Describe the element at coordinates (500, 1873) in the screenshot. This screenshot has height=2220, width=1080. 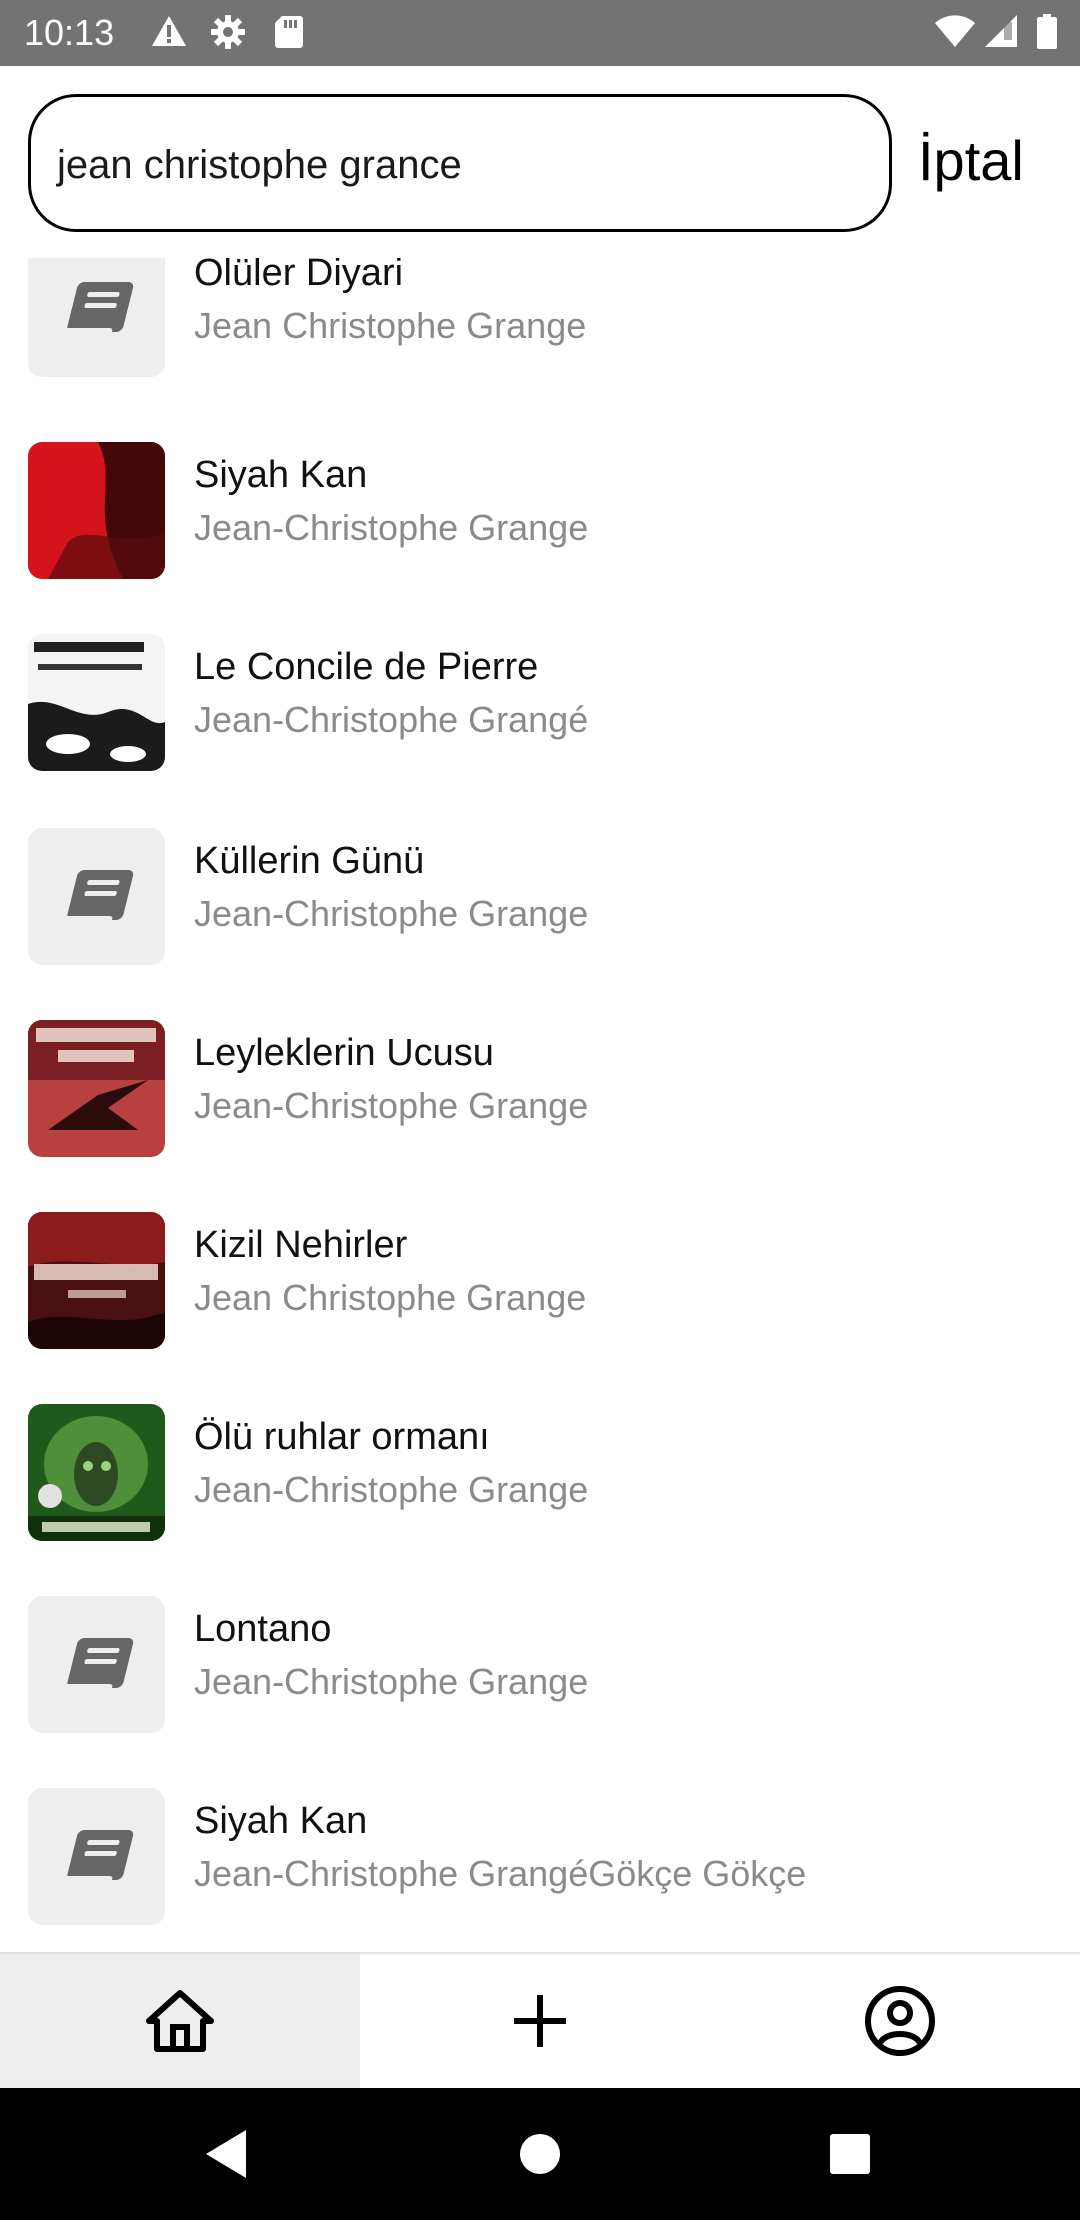
I see `book-author: Jean-Christophe GrangéGökçe Gökçe` at that location.